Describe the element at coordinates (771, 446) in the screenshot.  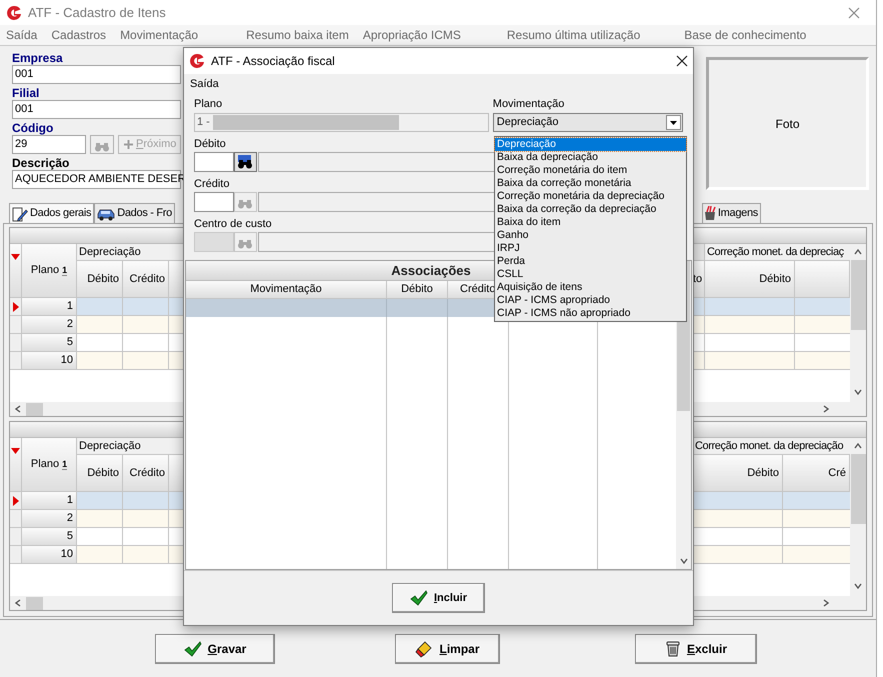
I see `group-header: Correção monet. da depreciação` at that location.